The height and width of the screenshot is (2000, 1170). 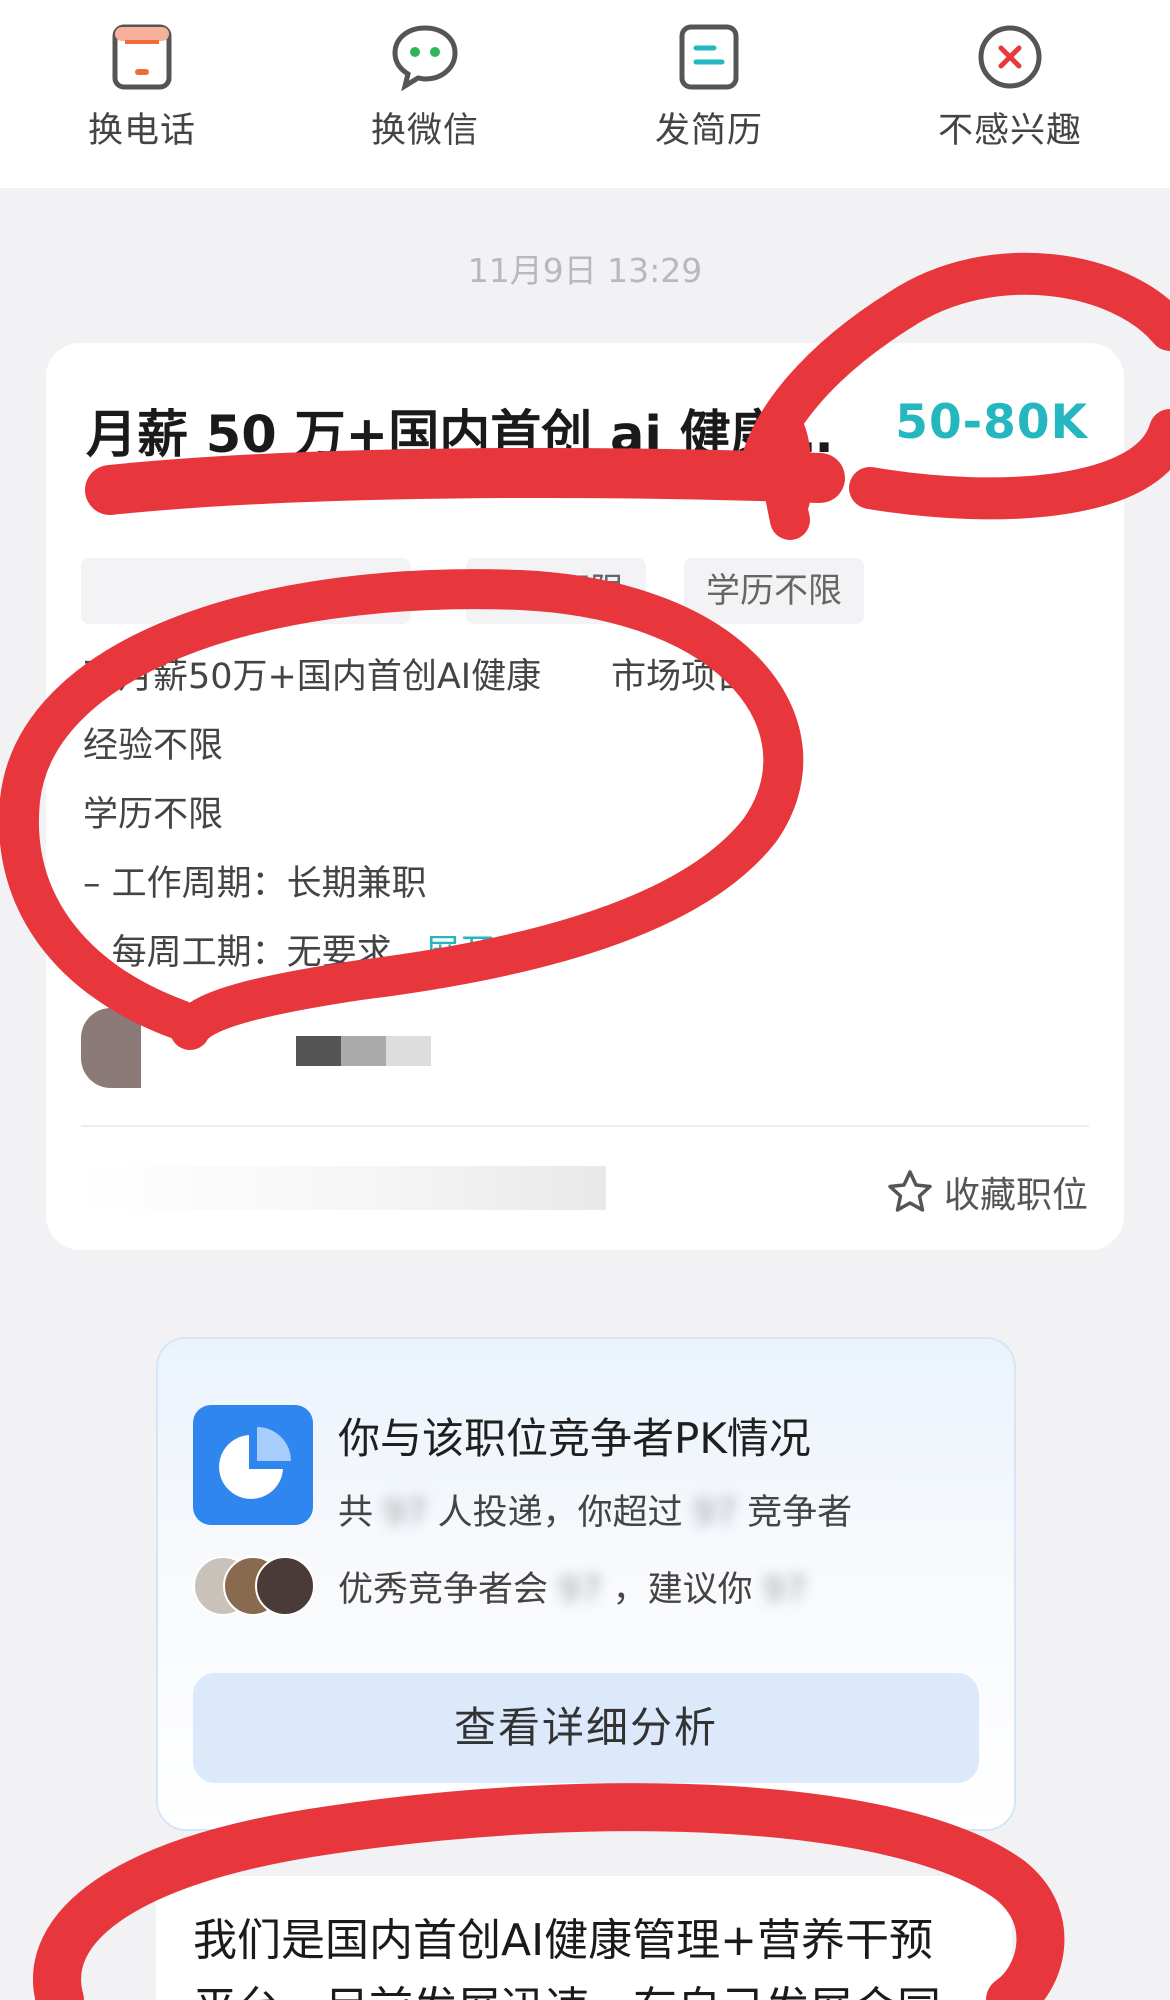 I want to click on job-tag: 经验不限, so click(x=556, y=591).